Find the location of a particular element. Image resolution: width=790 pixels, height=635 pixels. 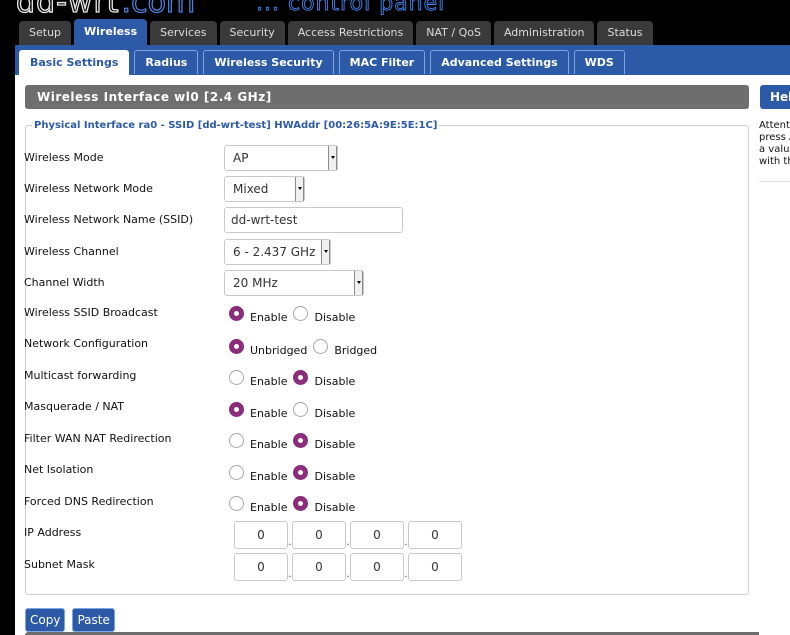

multicast-label: Multicast forwarding is located at coordinates (80, 375).